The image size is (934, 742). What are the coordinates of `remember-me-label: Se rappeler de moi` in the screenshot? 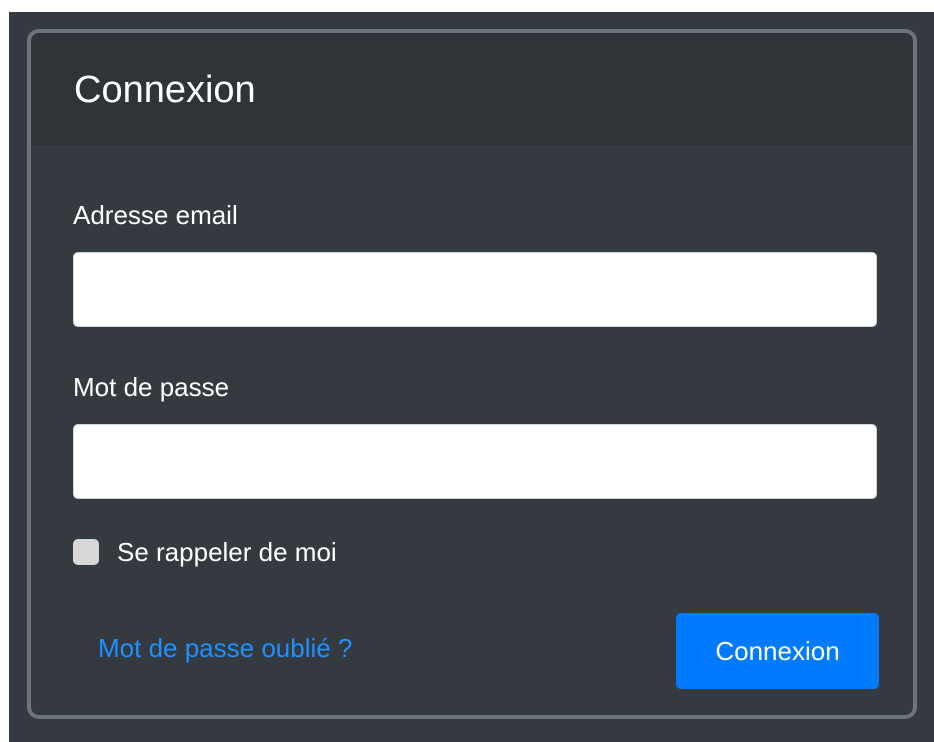 It's located at (227, 552).